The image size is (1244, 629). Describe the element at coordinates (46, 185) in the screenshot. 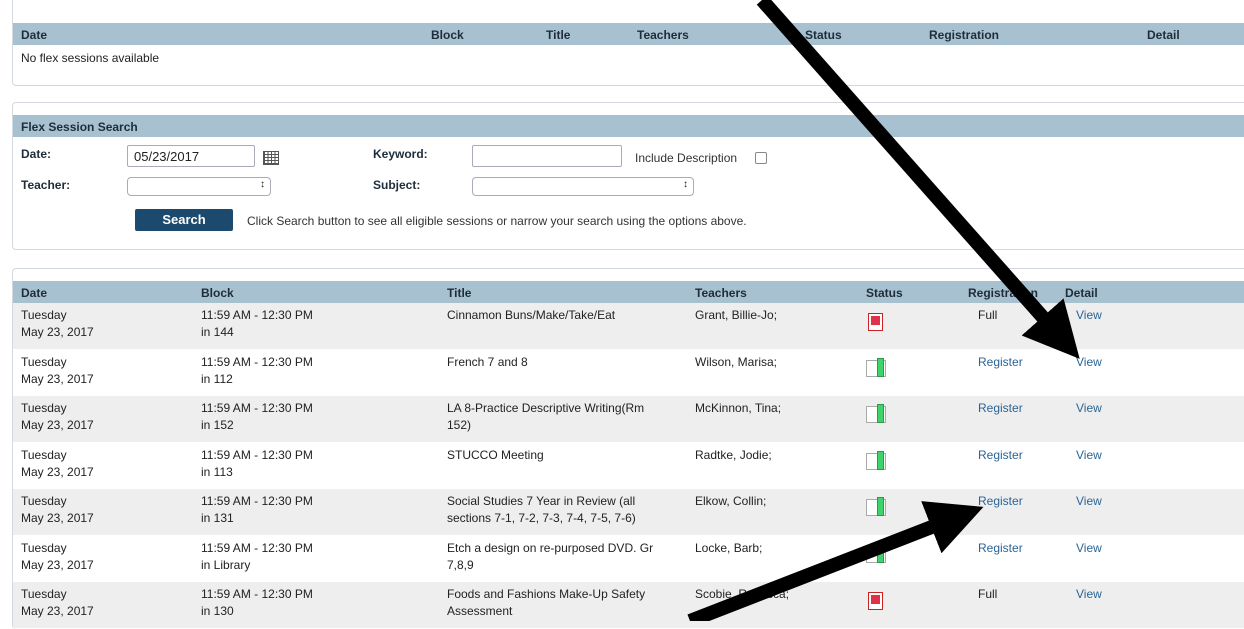

I see `teacher-label: Teacher:` at that location.